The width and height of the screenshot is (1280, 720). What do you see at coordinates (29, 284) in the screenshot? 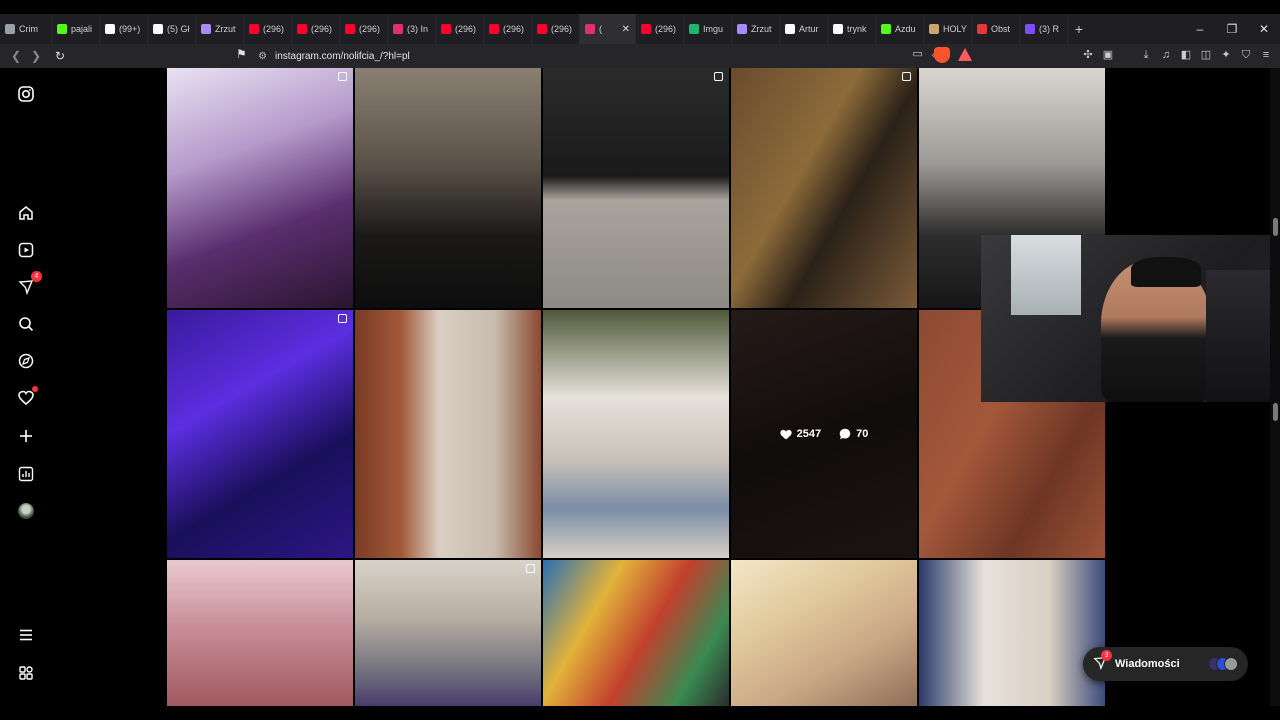
I see `notifications-send-icon: 4` at bounding box center [29, 284].